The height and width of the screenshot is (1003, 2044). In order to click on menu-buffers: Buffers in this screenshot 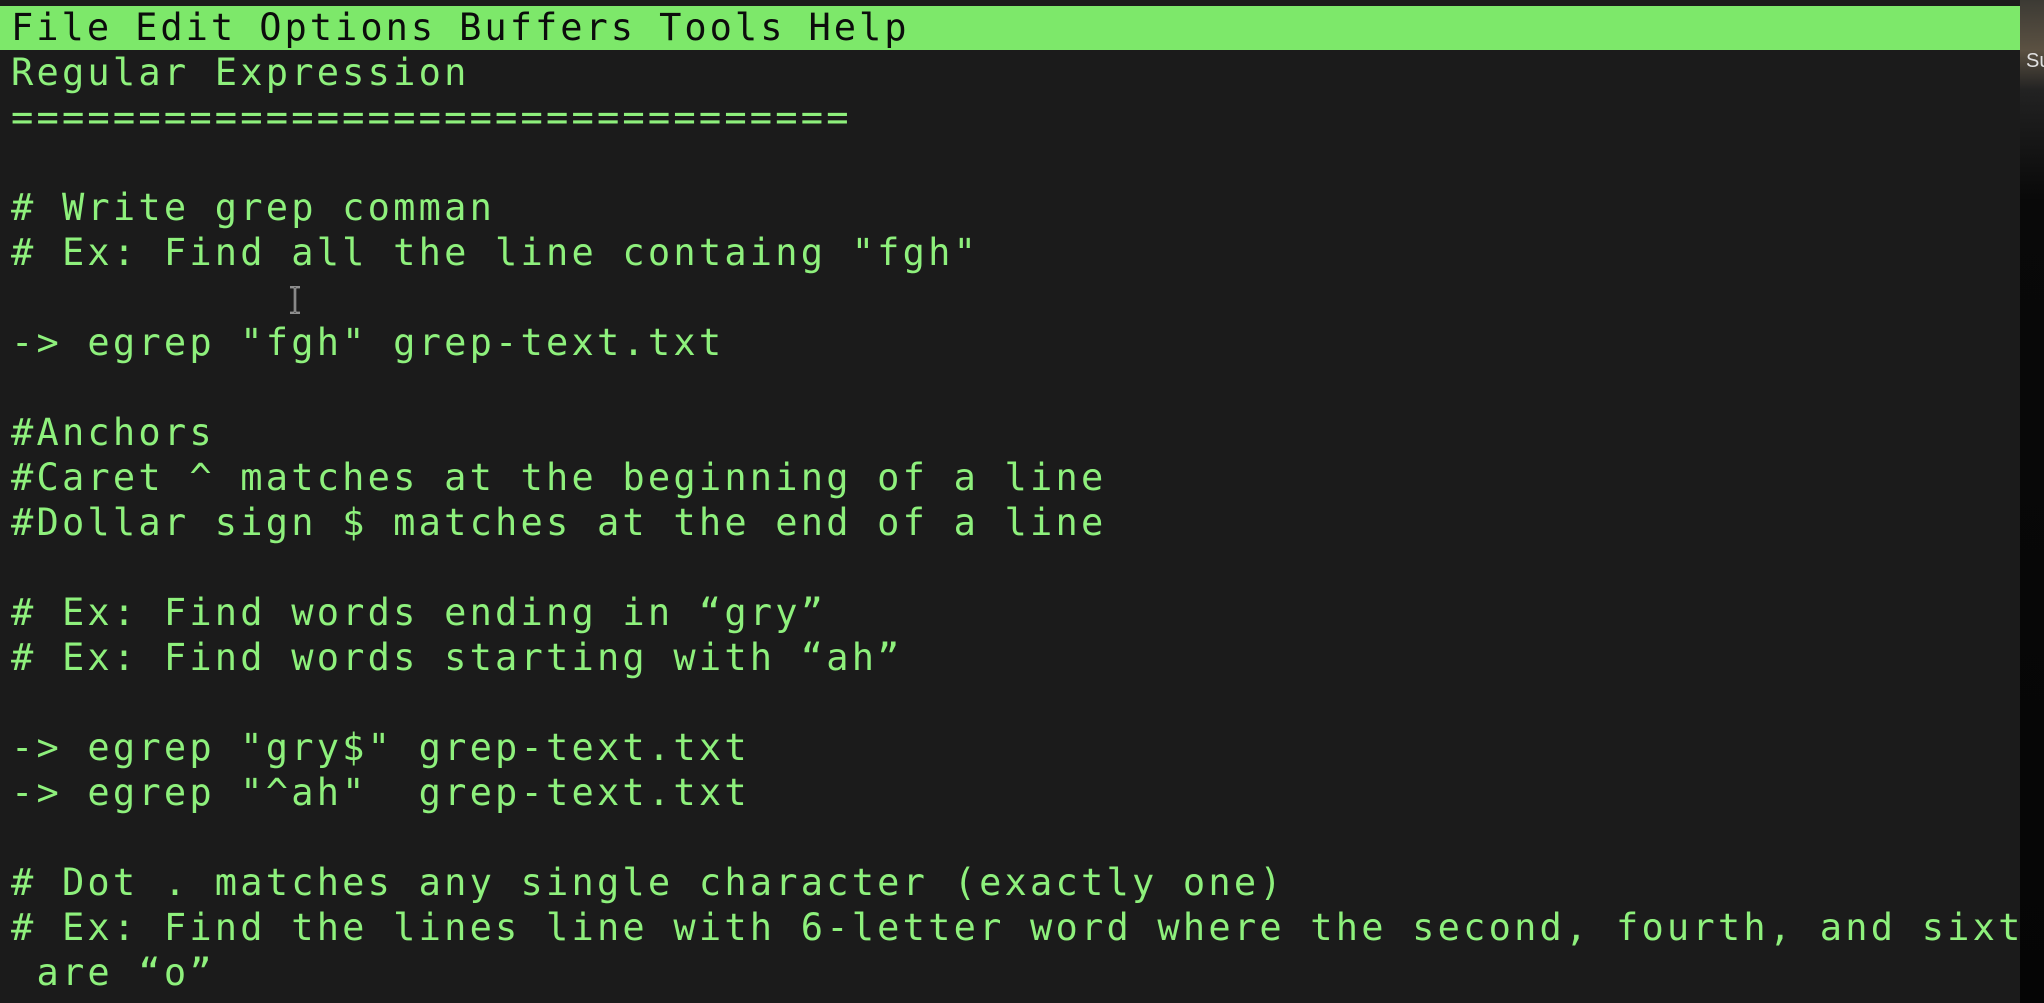, I will do `click(547, 28)`.